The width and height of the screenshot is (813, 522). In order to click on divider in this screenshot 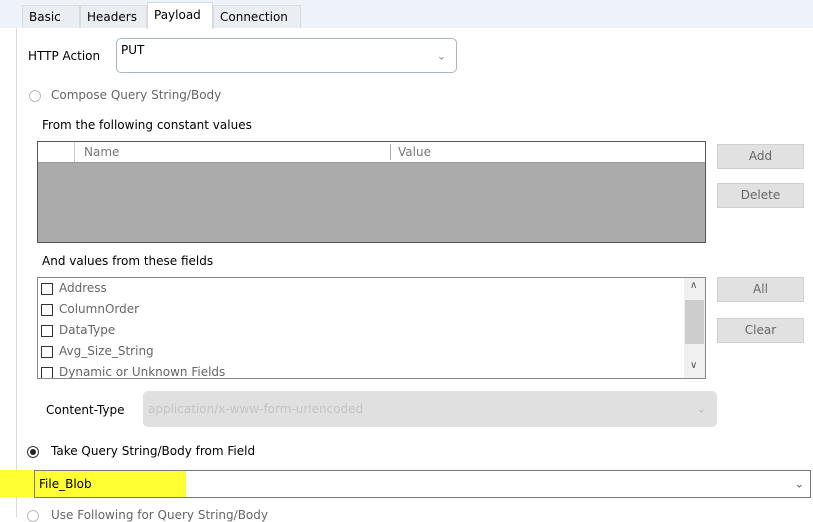, I will do `click(16, 272)`.